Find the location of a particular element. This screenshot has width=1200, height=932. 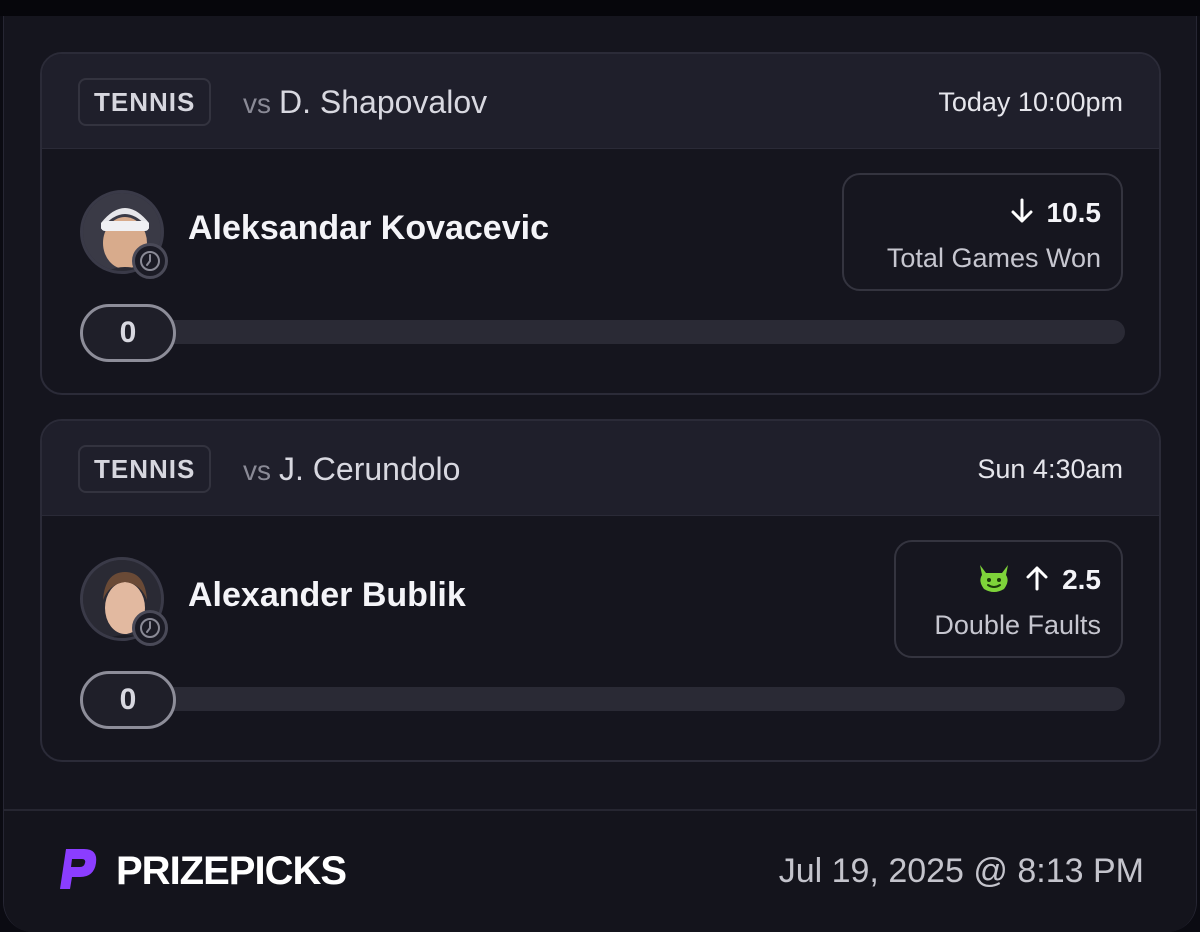

brand-logo: PRIZEPICKS is located at coordinates (199, 870).